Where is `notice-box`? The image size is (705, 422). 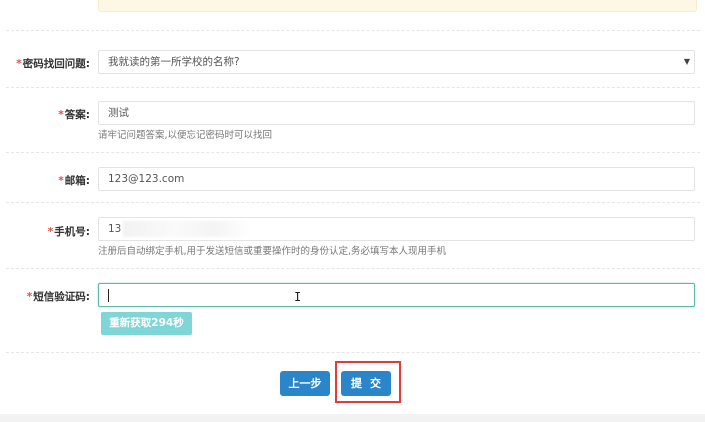 notice-box is located at coordinates (397, 6).